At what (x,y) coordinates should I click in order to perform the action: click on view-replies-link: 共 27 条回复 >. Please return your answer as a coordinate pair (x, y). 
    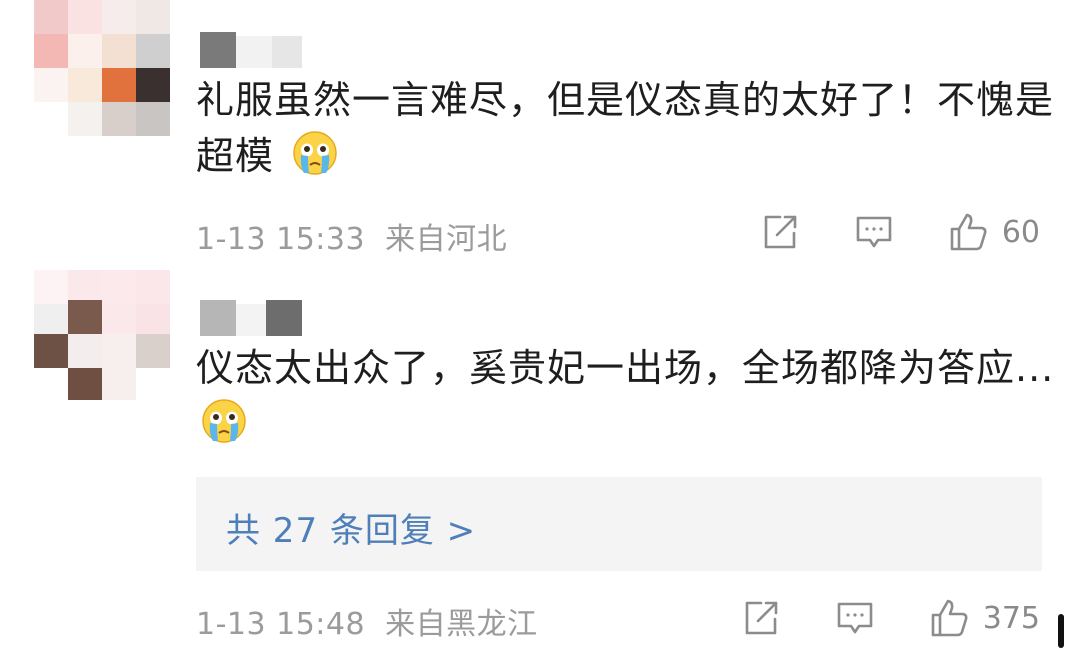
    Looking at the image, I should click on (351, 527).